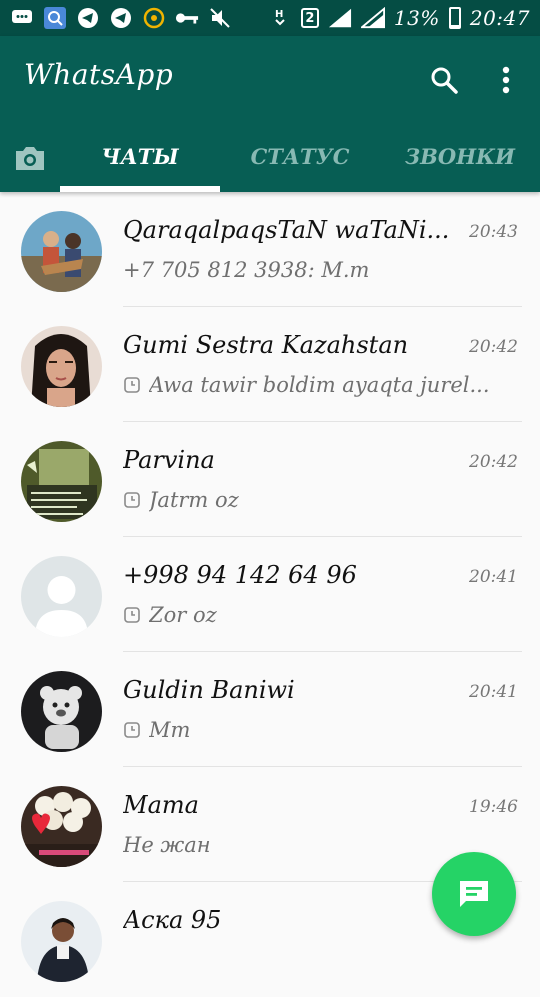 This screenshot has width=540, height=997. Describe the element at coordinates (170, 730) in the screenshot. I see `chat-message-text: Mm` at that location.